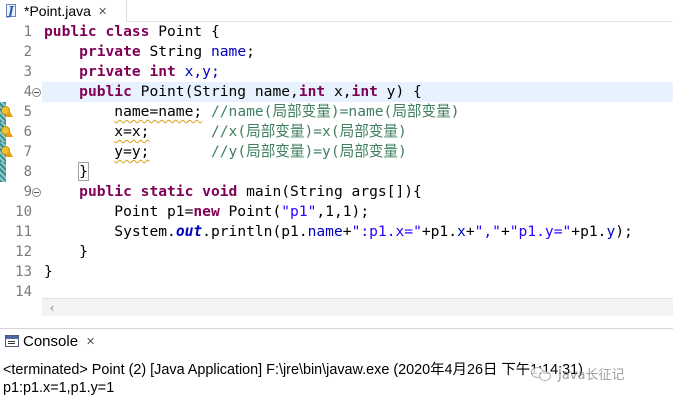 The height and width of the screenshot is (406, 673). Describe the element at coordinates (591, 375) in the screenshot. I see `watermark-text: Java长征记` at that location.